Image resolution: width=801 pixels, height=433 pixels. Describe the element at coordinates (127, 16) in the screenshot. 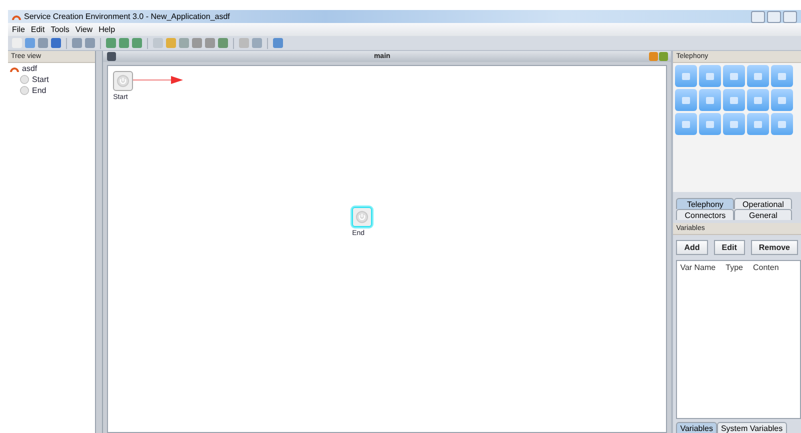

I see `window-title: Service Creation Environment 3.0 - New_Application_asdf` at that location.